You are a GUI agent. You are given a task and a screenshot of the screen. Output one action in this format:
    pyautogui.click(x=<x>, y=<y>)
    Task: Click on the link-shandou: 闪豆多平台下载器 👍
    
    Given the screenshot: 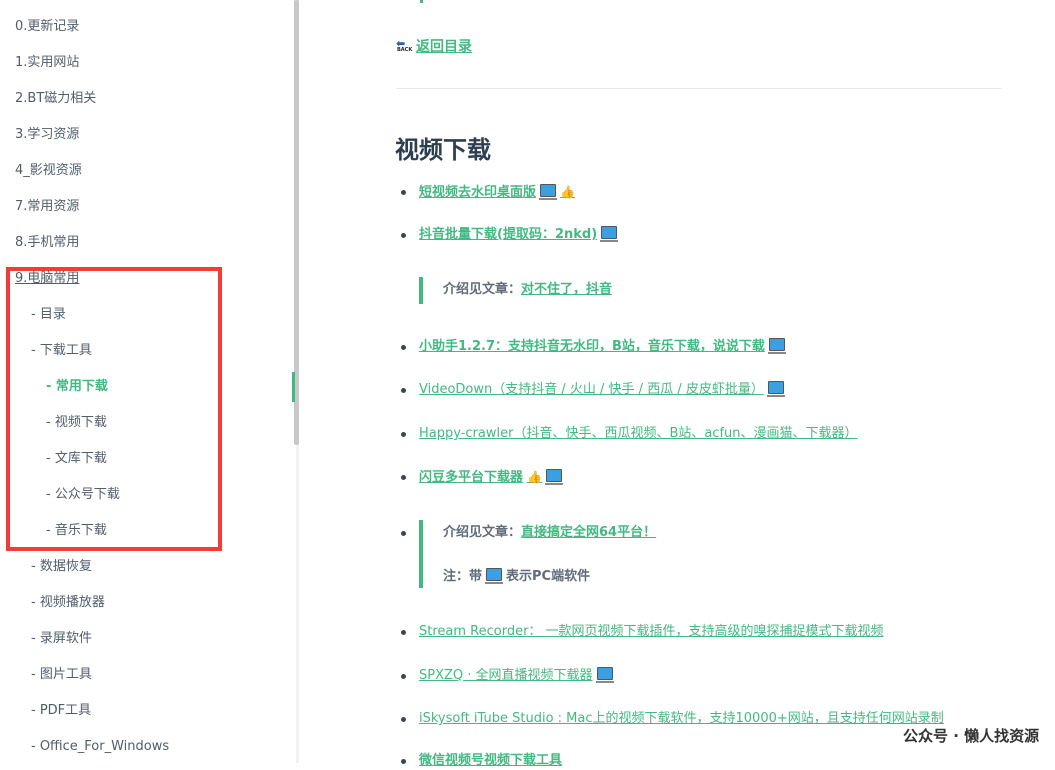 What is the action you would take?
    pyautogui.click(x=491, y=477)
    